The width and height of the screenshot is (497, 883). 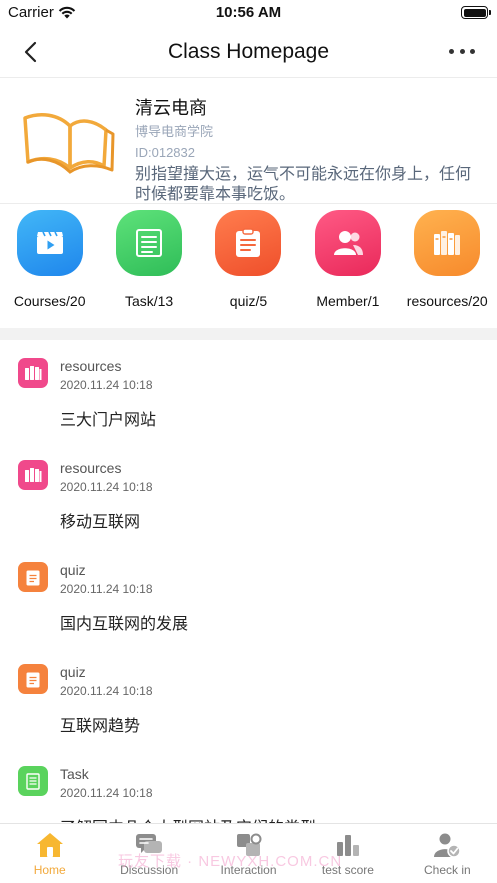 I want to click on nav-bar: Class Homepage, so click(x=248, y=52).